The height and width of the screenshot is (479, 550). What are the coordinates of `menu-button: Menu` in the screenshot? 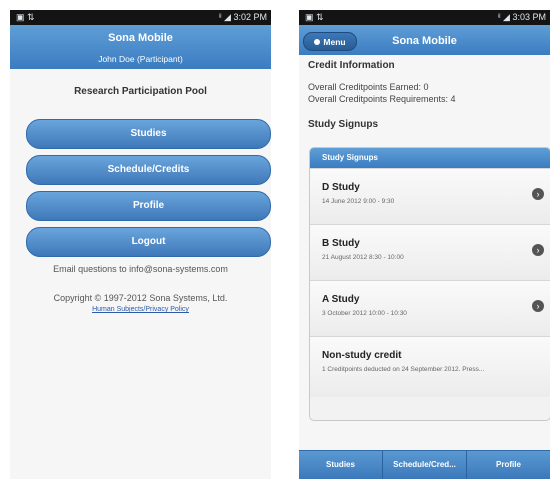 It's located at (330, 41).